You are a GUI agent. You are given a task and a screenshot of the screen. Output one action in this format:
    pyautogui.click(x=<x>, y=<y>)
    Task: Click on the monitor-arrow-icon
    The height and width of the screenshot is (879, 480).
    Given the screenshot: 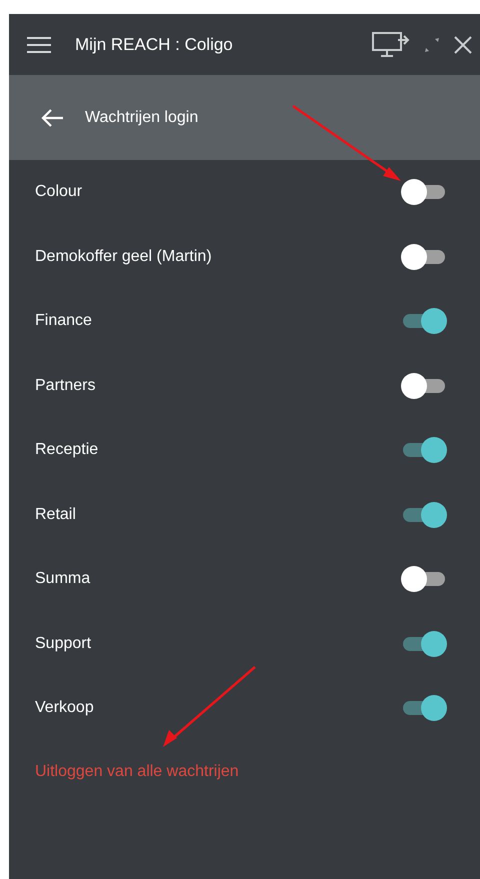 What is the action you would take?
    pyautogui.click(x=391, y=45)
    